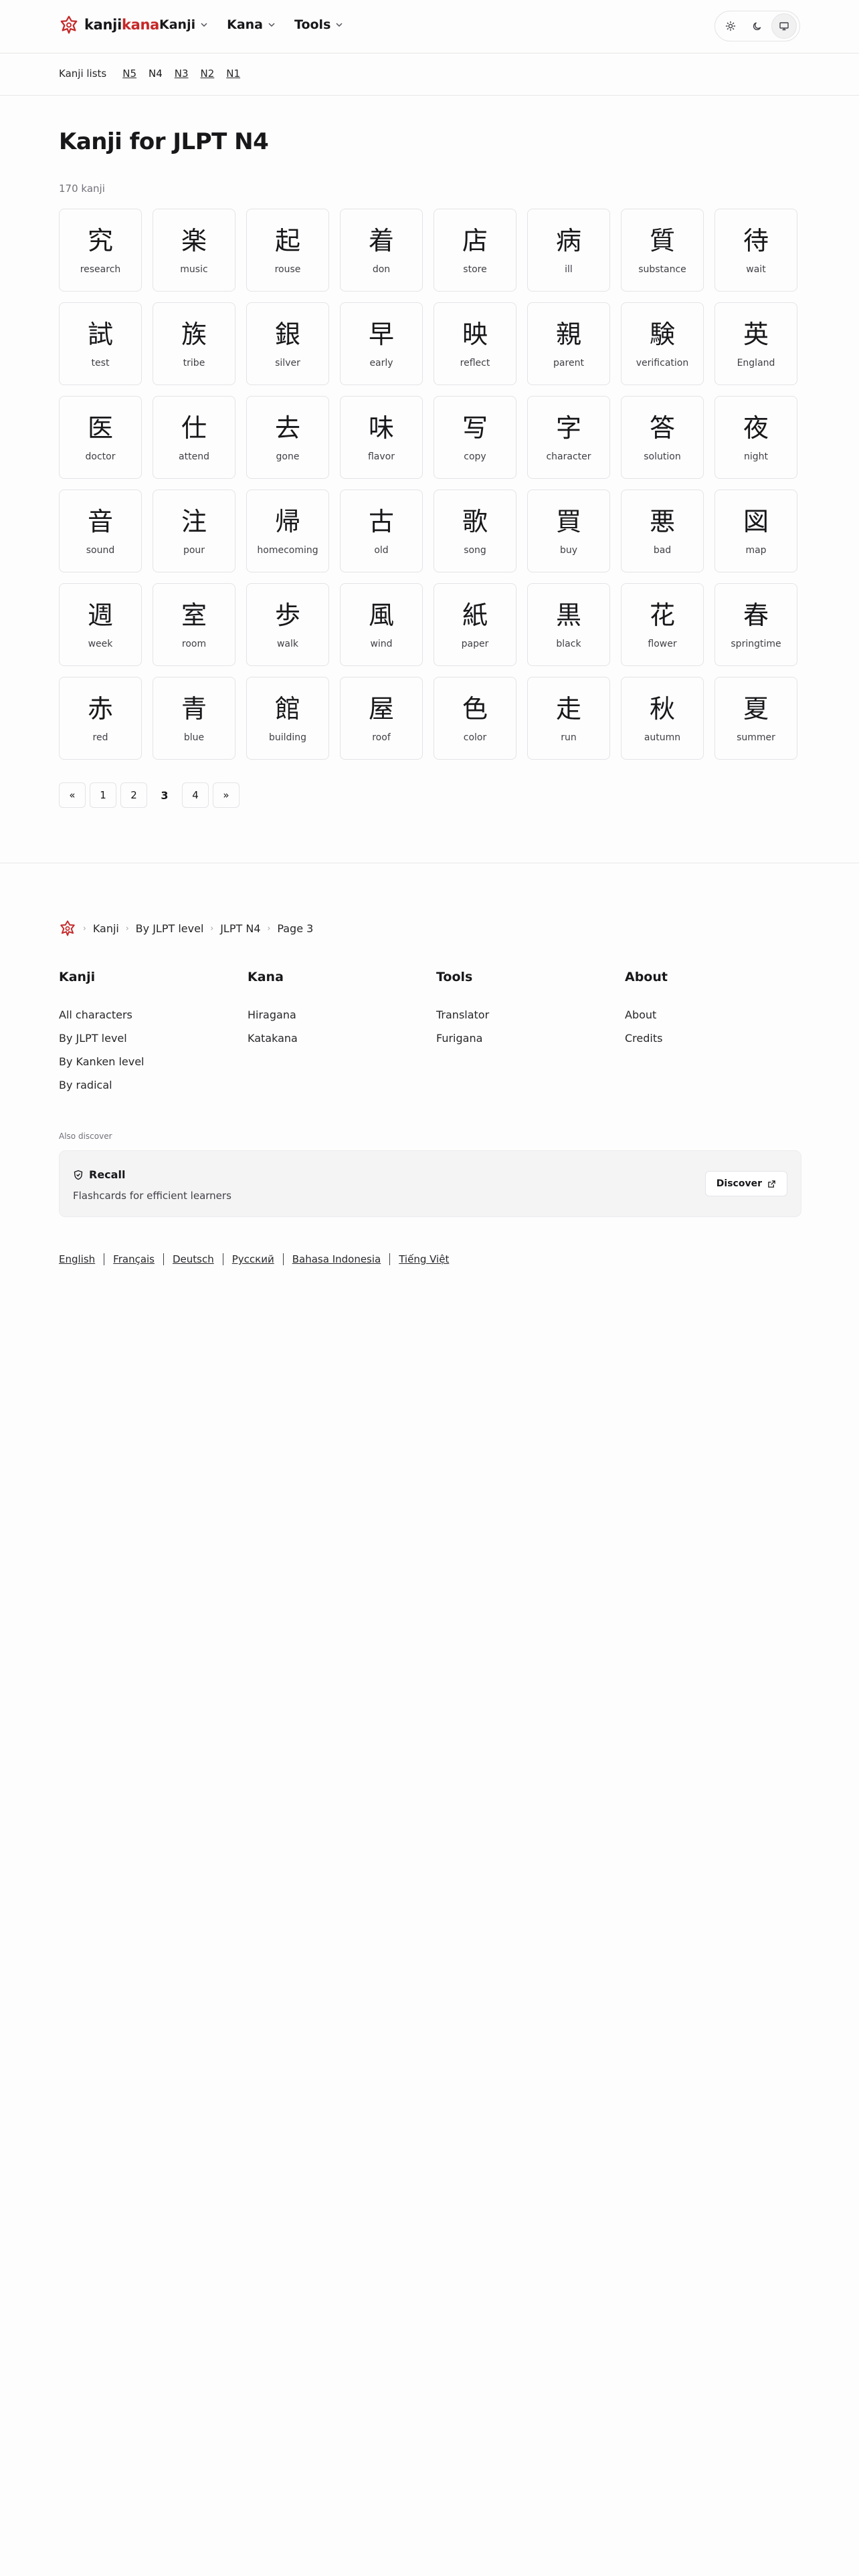 The image size is (859, 2576). Describe the element at coordinates (568, 531) in the screenshot. I see `kanji-card: 買 buy` at that location.